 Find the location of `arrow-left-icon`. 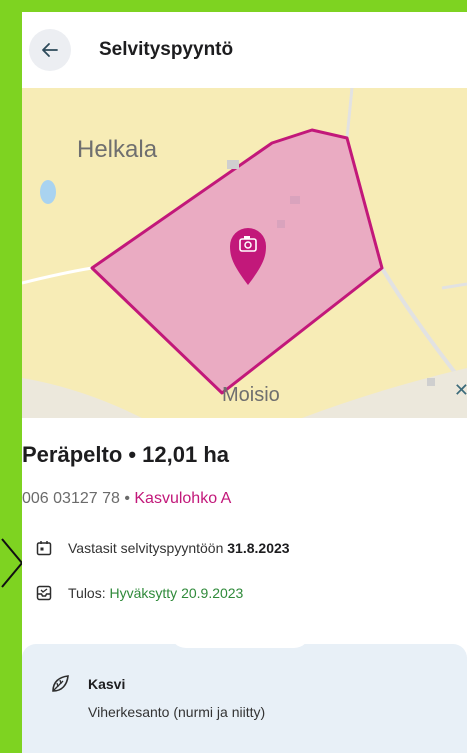

arrow-left-icon is located at coordinates (50, 50).